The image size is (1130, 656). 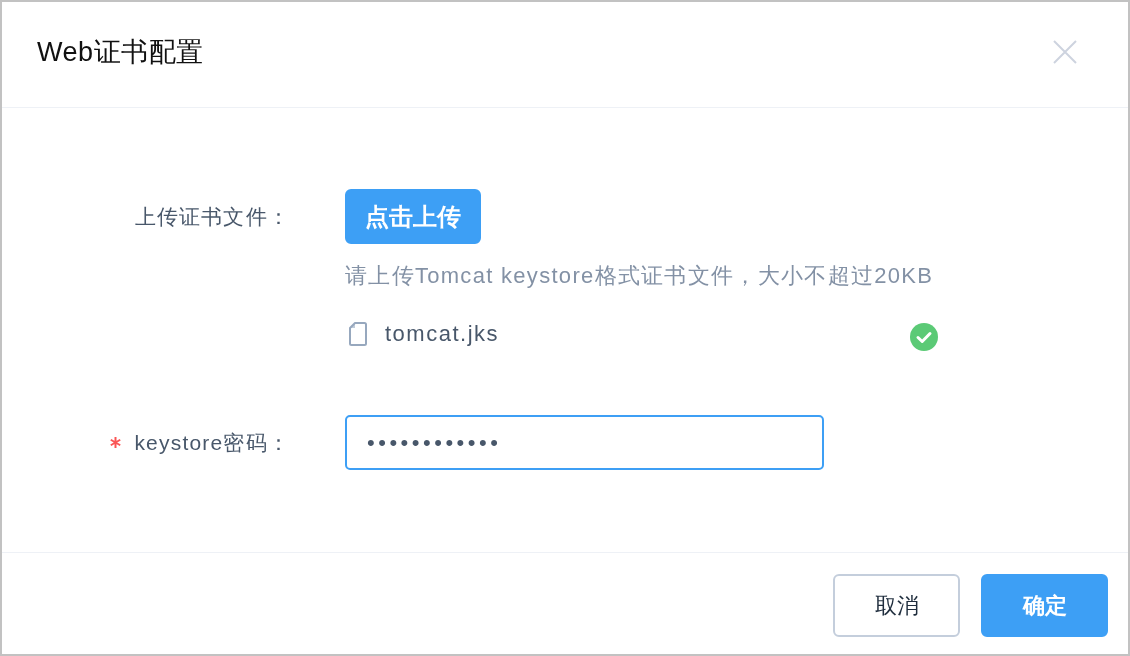 I want to click on field-label: 上传证书文件：, so click(x=212, y=216).